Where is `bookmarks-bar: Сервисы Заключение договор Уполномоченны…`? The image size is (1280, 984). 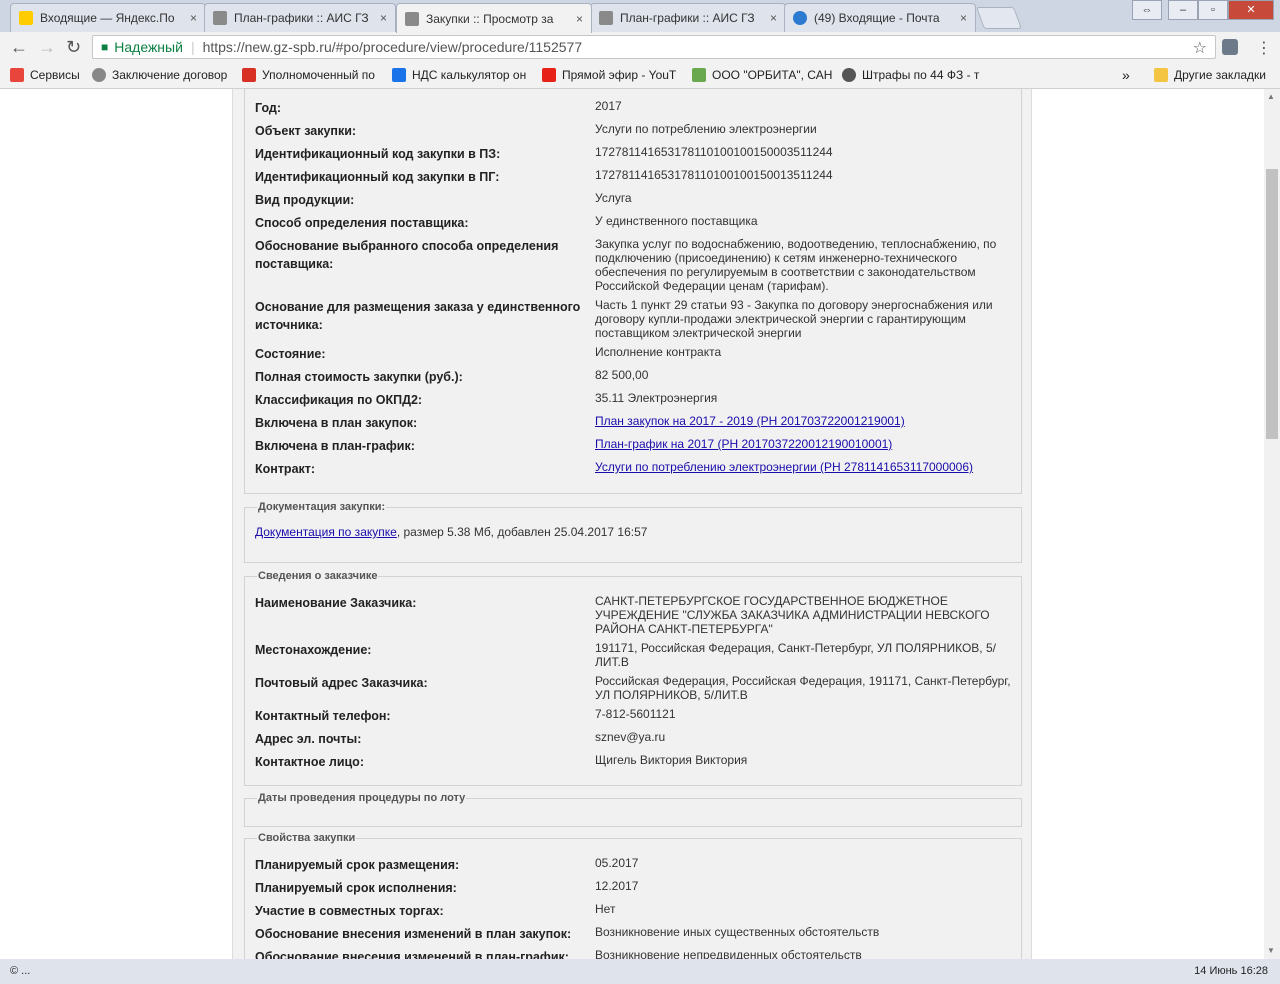
bookmarks-bar: Сервисы Заключение договор Уполномоченны… is located at coordinates (640, 75).